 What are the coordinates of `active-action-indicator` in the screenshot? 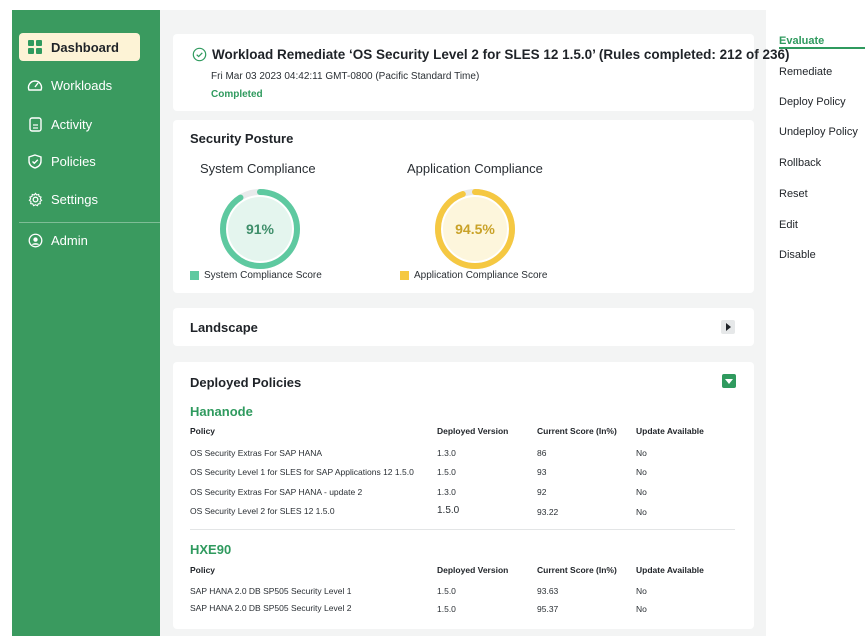 It's located at (822, 48).